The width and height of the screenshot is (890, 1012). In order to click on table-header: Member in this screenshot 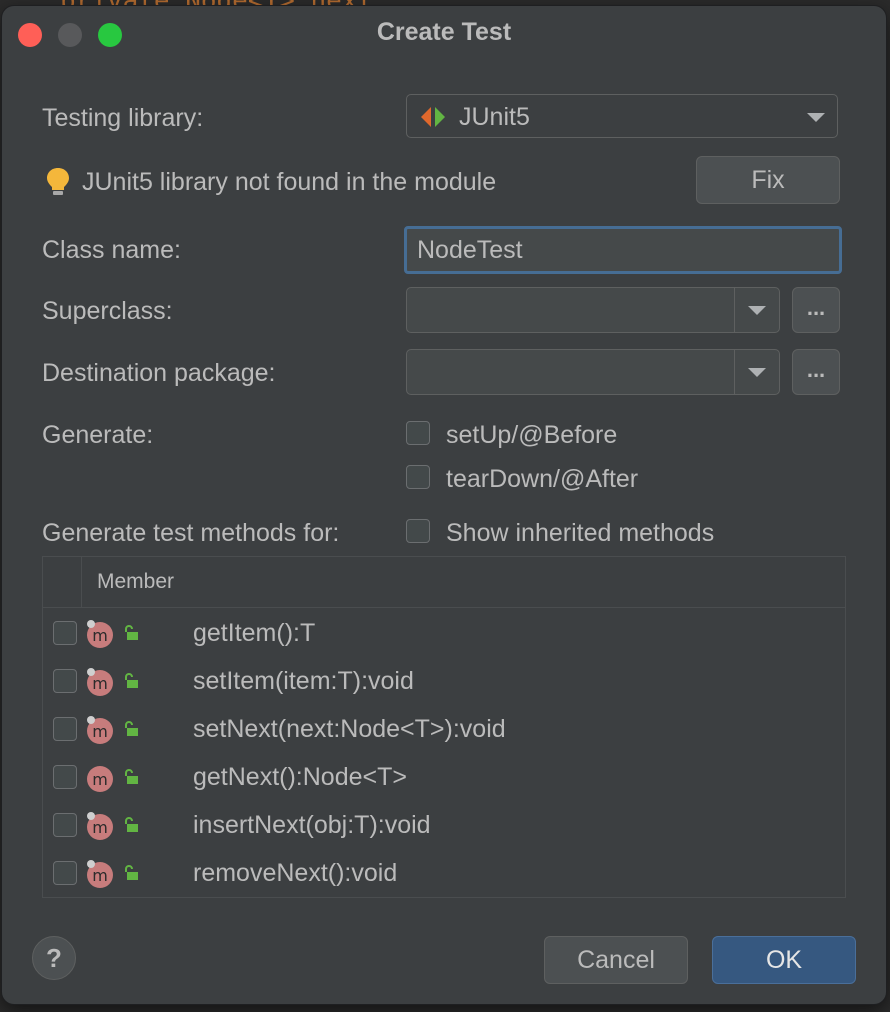, I will do `click(444, 582)`.